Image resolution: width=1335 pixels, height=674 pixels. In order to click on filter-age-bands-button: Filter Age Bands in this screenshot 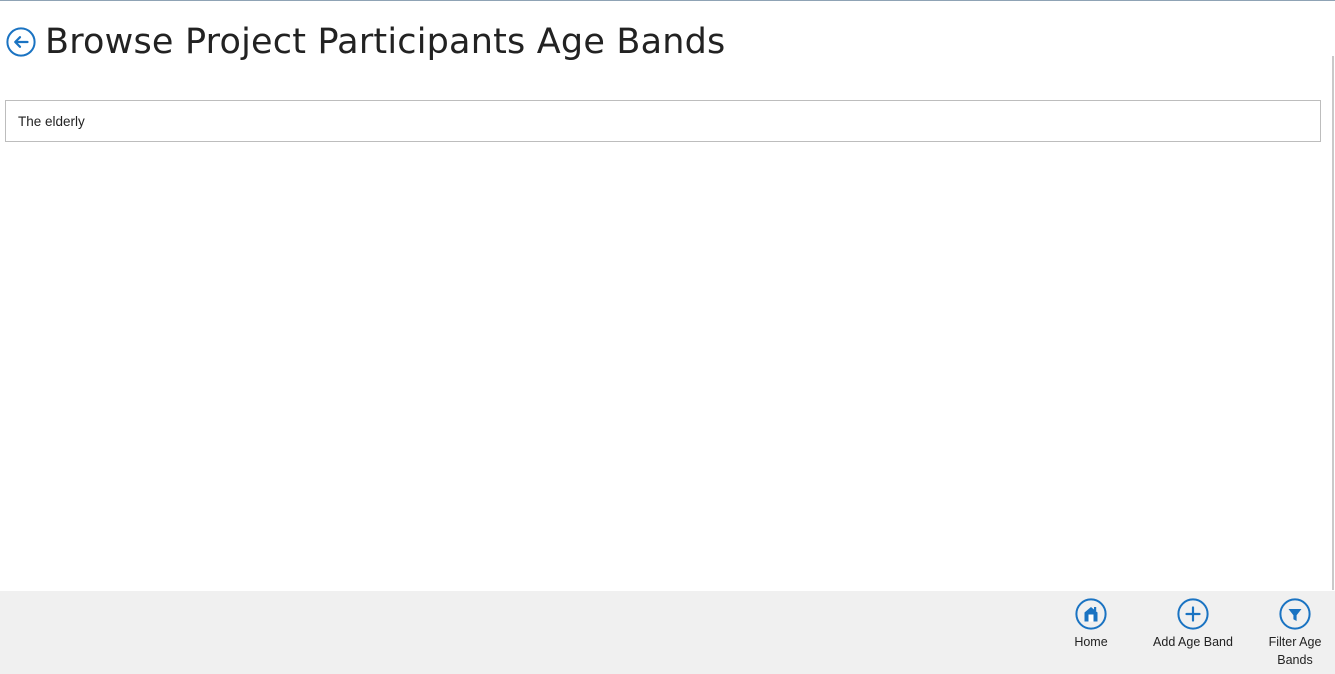, I will do `click(1295, 633)`.